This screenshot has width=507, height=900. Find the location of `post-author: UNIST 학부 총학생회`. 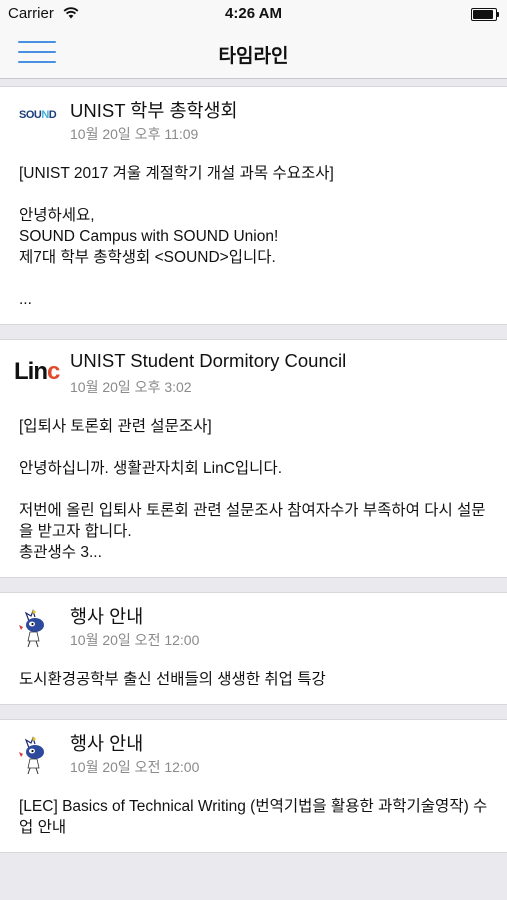

post-author: UNIST 학부 총학생회 is located at coordinates (154, 110).